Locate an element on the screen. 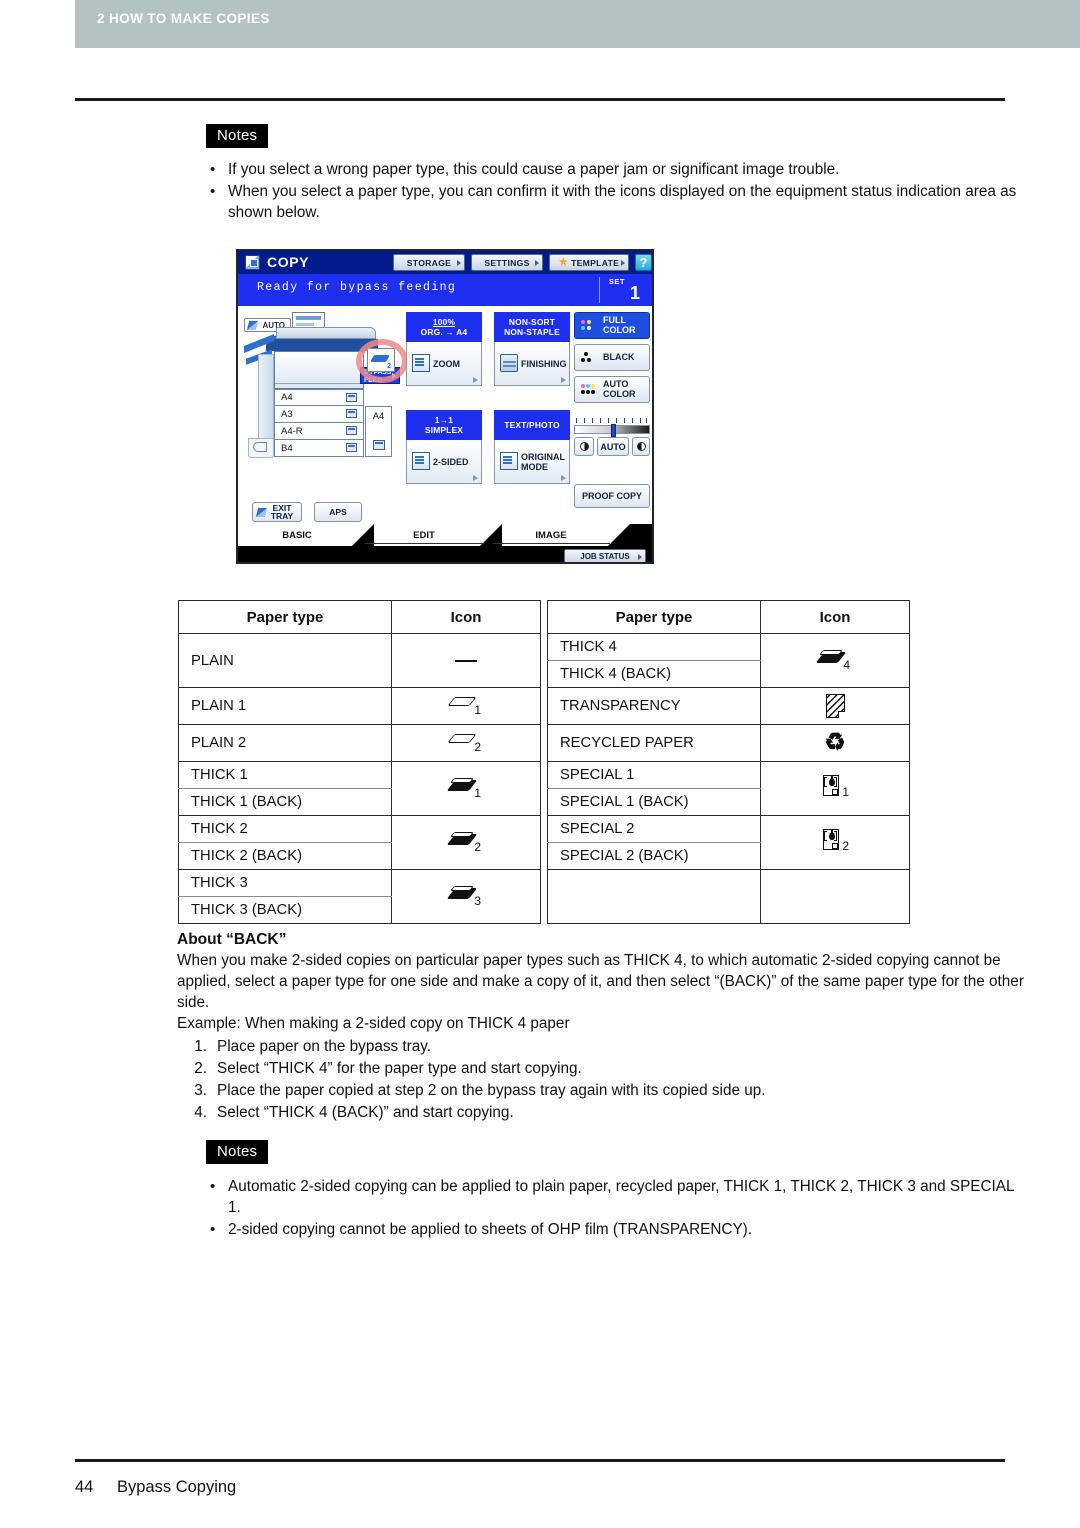 Image resolution: width=1080 pixels, height=1528 pixels. cell-paper-type: PLAIN 1 is located at coordinates (285, 706).